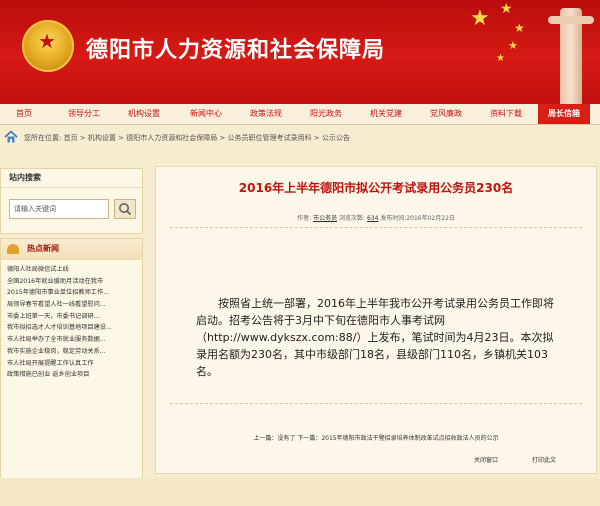 Image resolution: width=600 pixels, height=506 pixels. Describe the element at coordinates (376, 188) in the screenshot. I see `article-title: 2016年上半年德阳市拟公开考试录用公务员230名` at that location.